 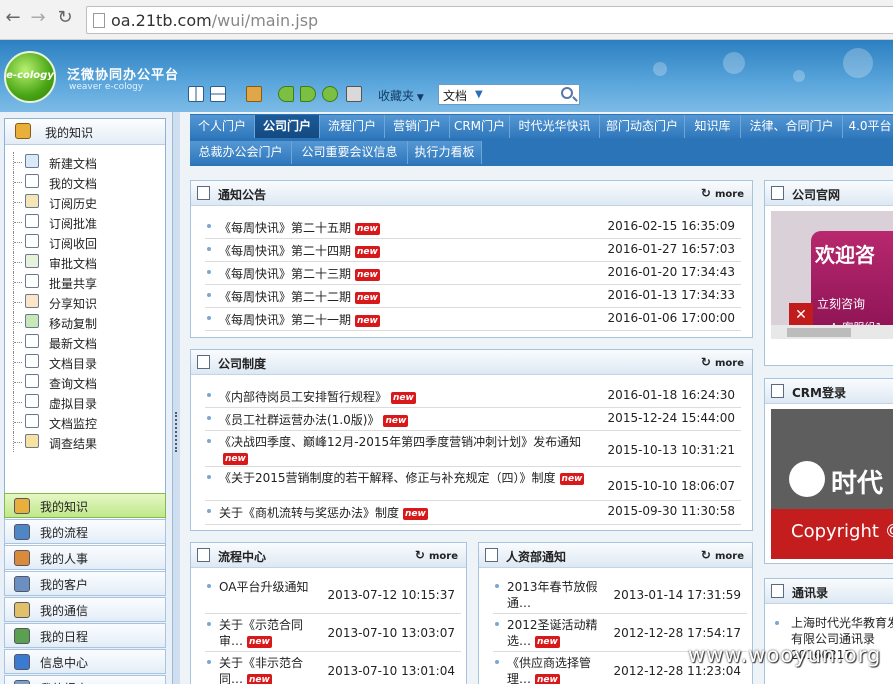 I want to click on tree-item: 移动复制, so click(x=88, y=322).